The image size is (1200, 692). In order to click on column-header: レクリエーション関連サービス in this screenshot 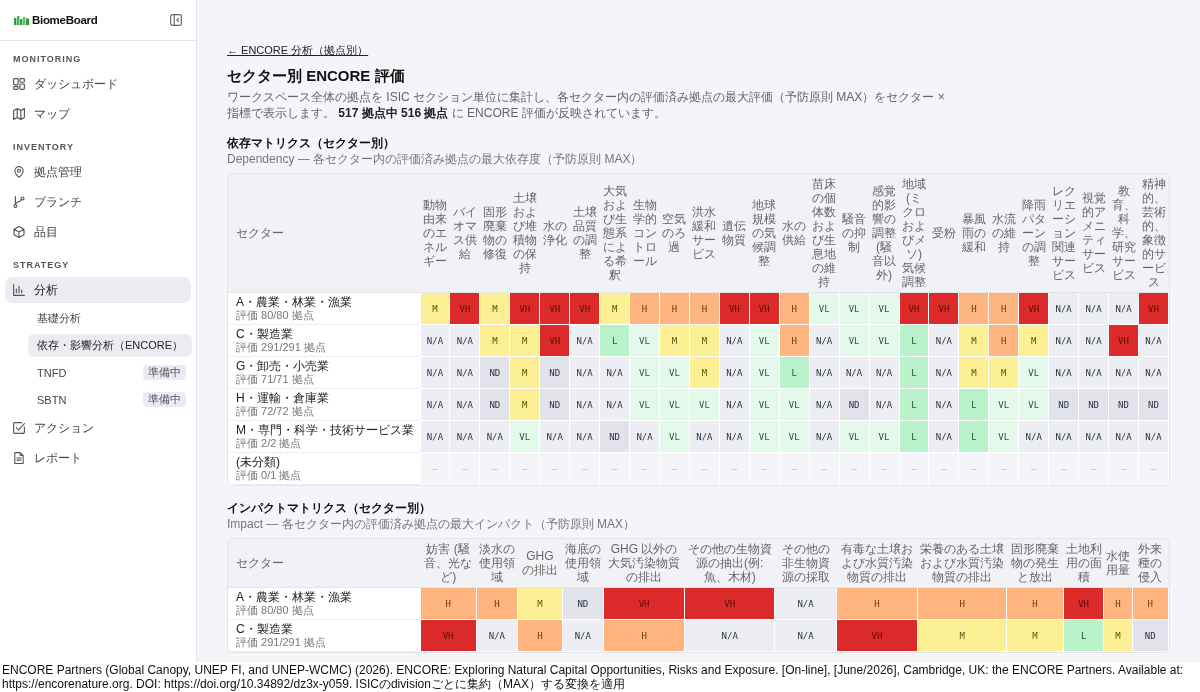, I will do `click(1063, 233)`.